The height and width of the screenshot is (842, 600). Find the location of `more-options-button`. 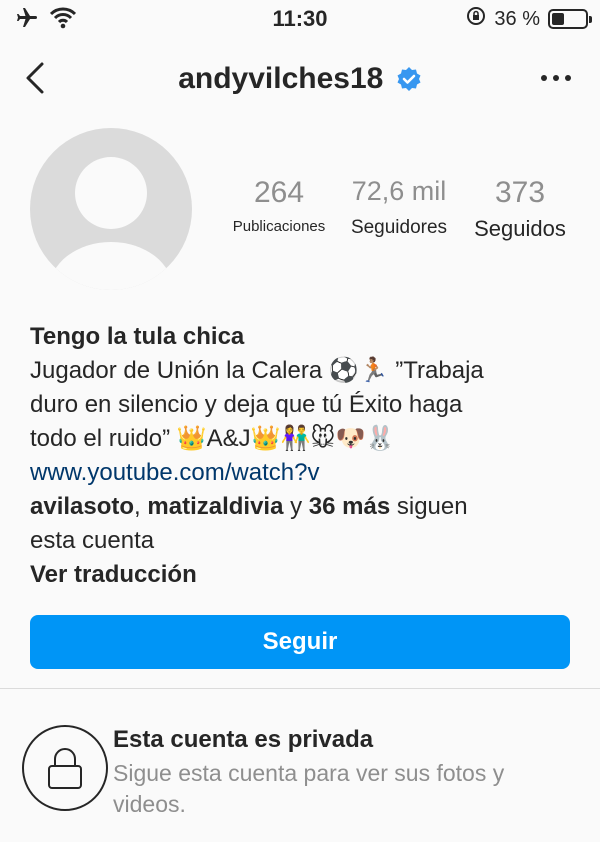

more-options-button is located at coordinates (556, 78).